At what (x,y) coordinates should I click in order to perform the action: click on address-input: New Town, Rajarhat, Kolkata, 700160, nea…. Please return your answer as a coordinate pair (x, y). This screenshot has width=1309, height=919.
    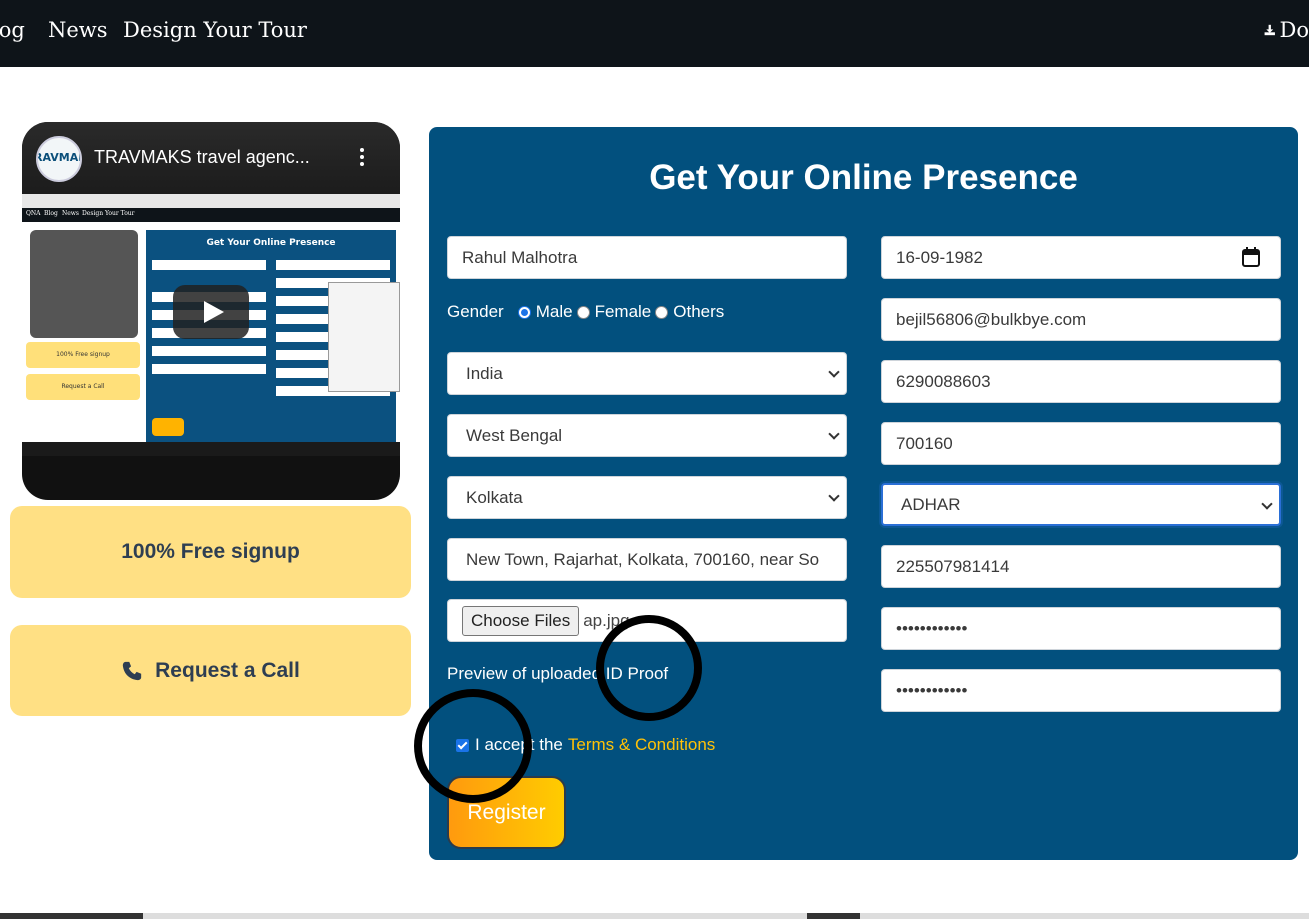
    Looking at the image, I should click on (647, 559).